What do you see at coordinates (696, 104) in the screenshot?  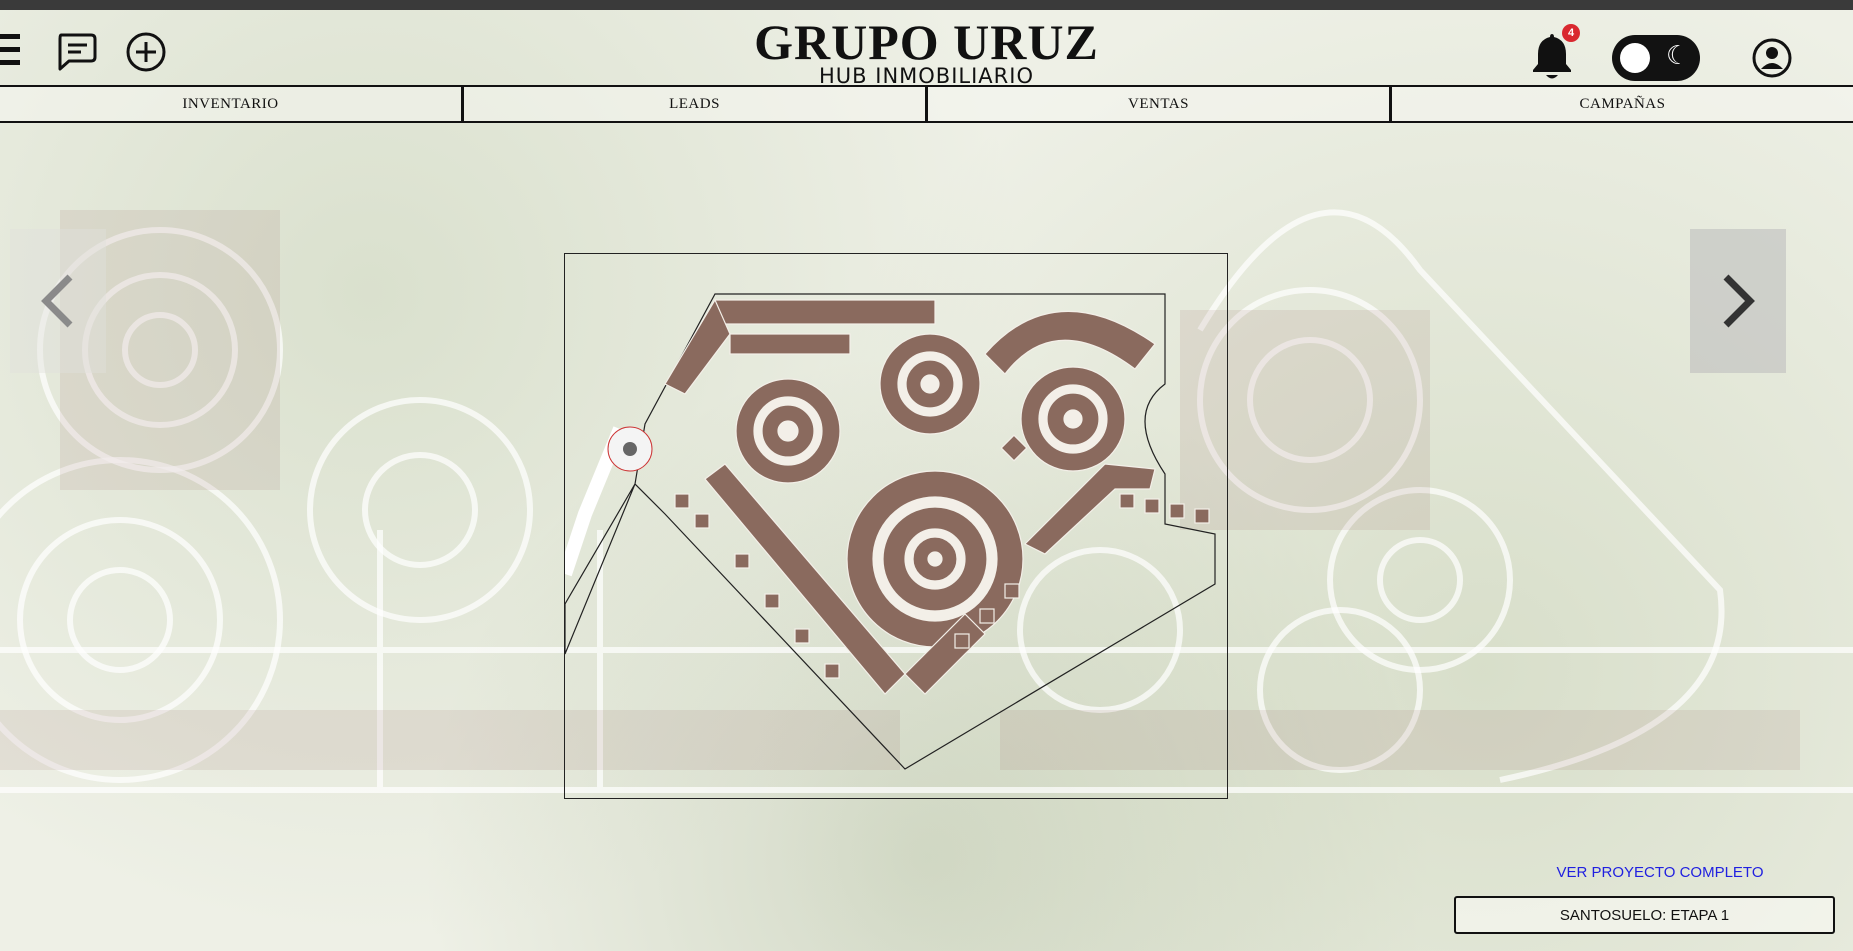 I see `tab-leads: LEADS` at bounding box center [696, 104].